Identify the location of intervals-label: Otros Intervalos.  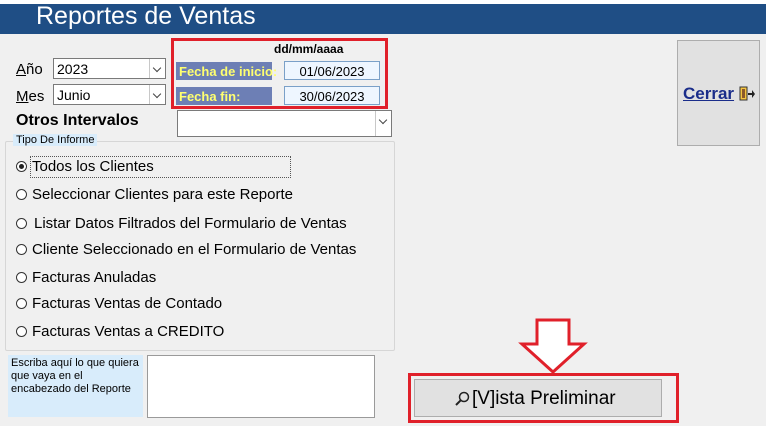
(77, 120).